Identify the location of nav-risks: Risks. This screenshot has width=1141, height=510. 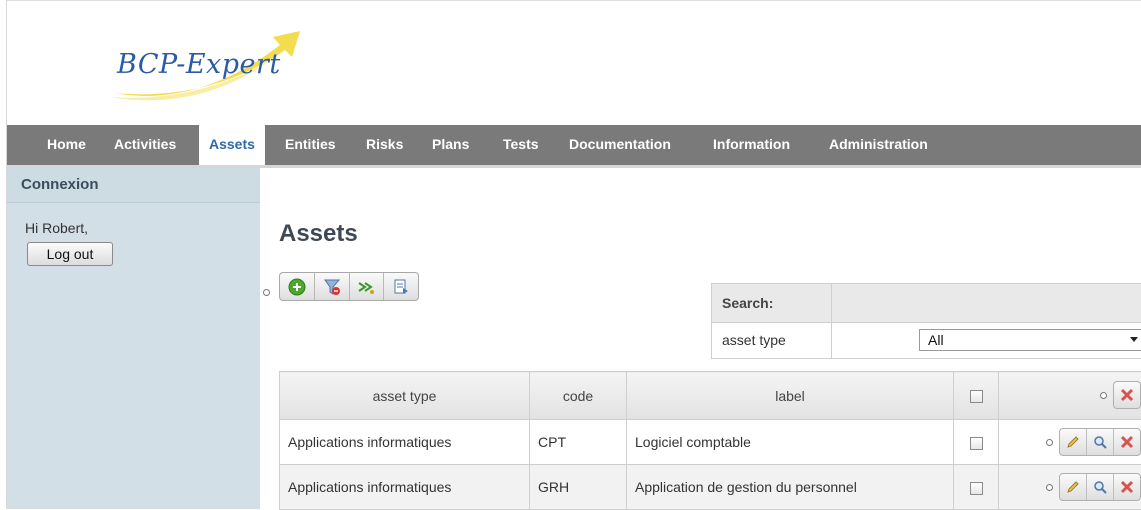
(384, 145).